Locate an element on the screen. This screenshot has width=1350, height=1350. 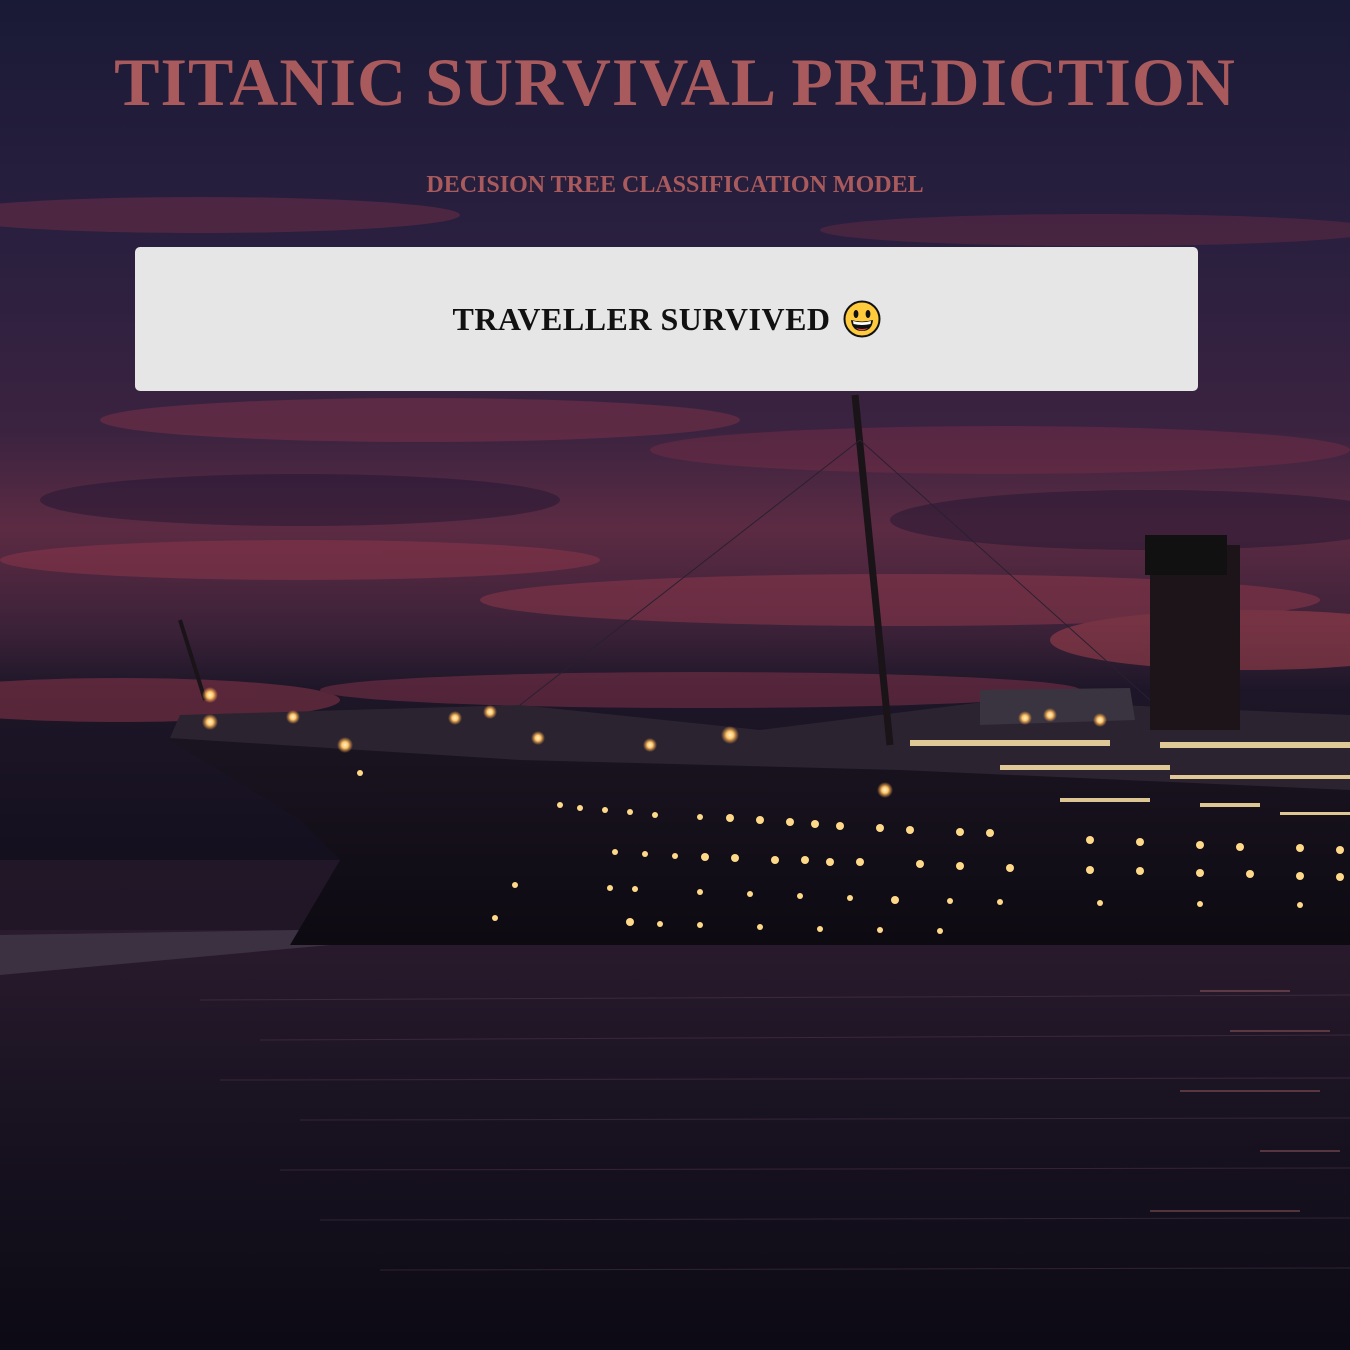
grinning-face-icon is located at coordinates (862, 319).